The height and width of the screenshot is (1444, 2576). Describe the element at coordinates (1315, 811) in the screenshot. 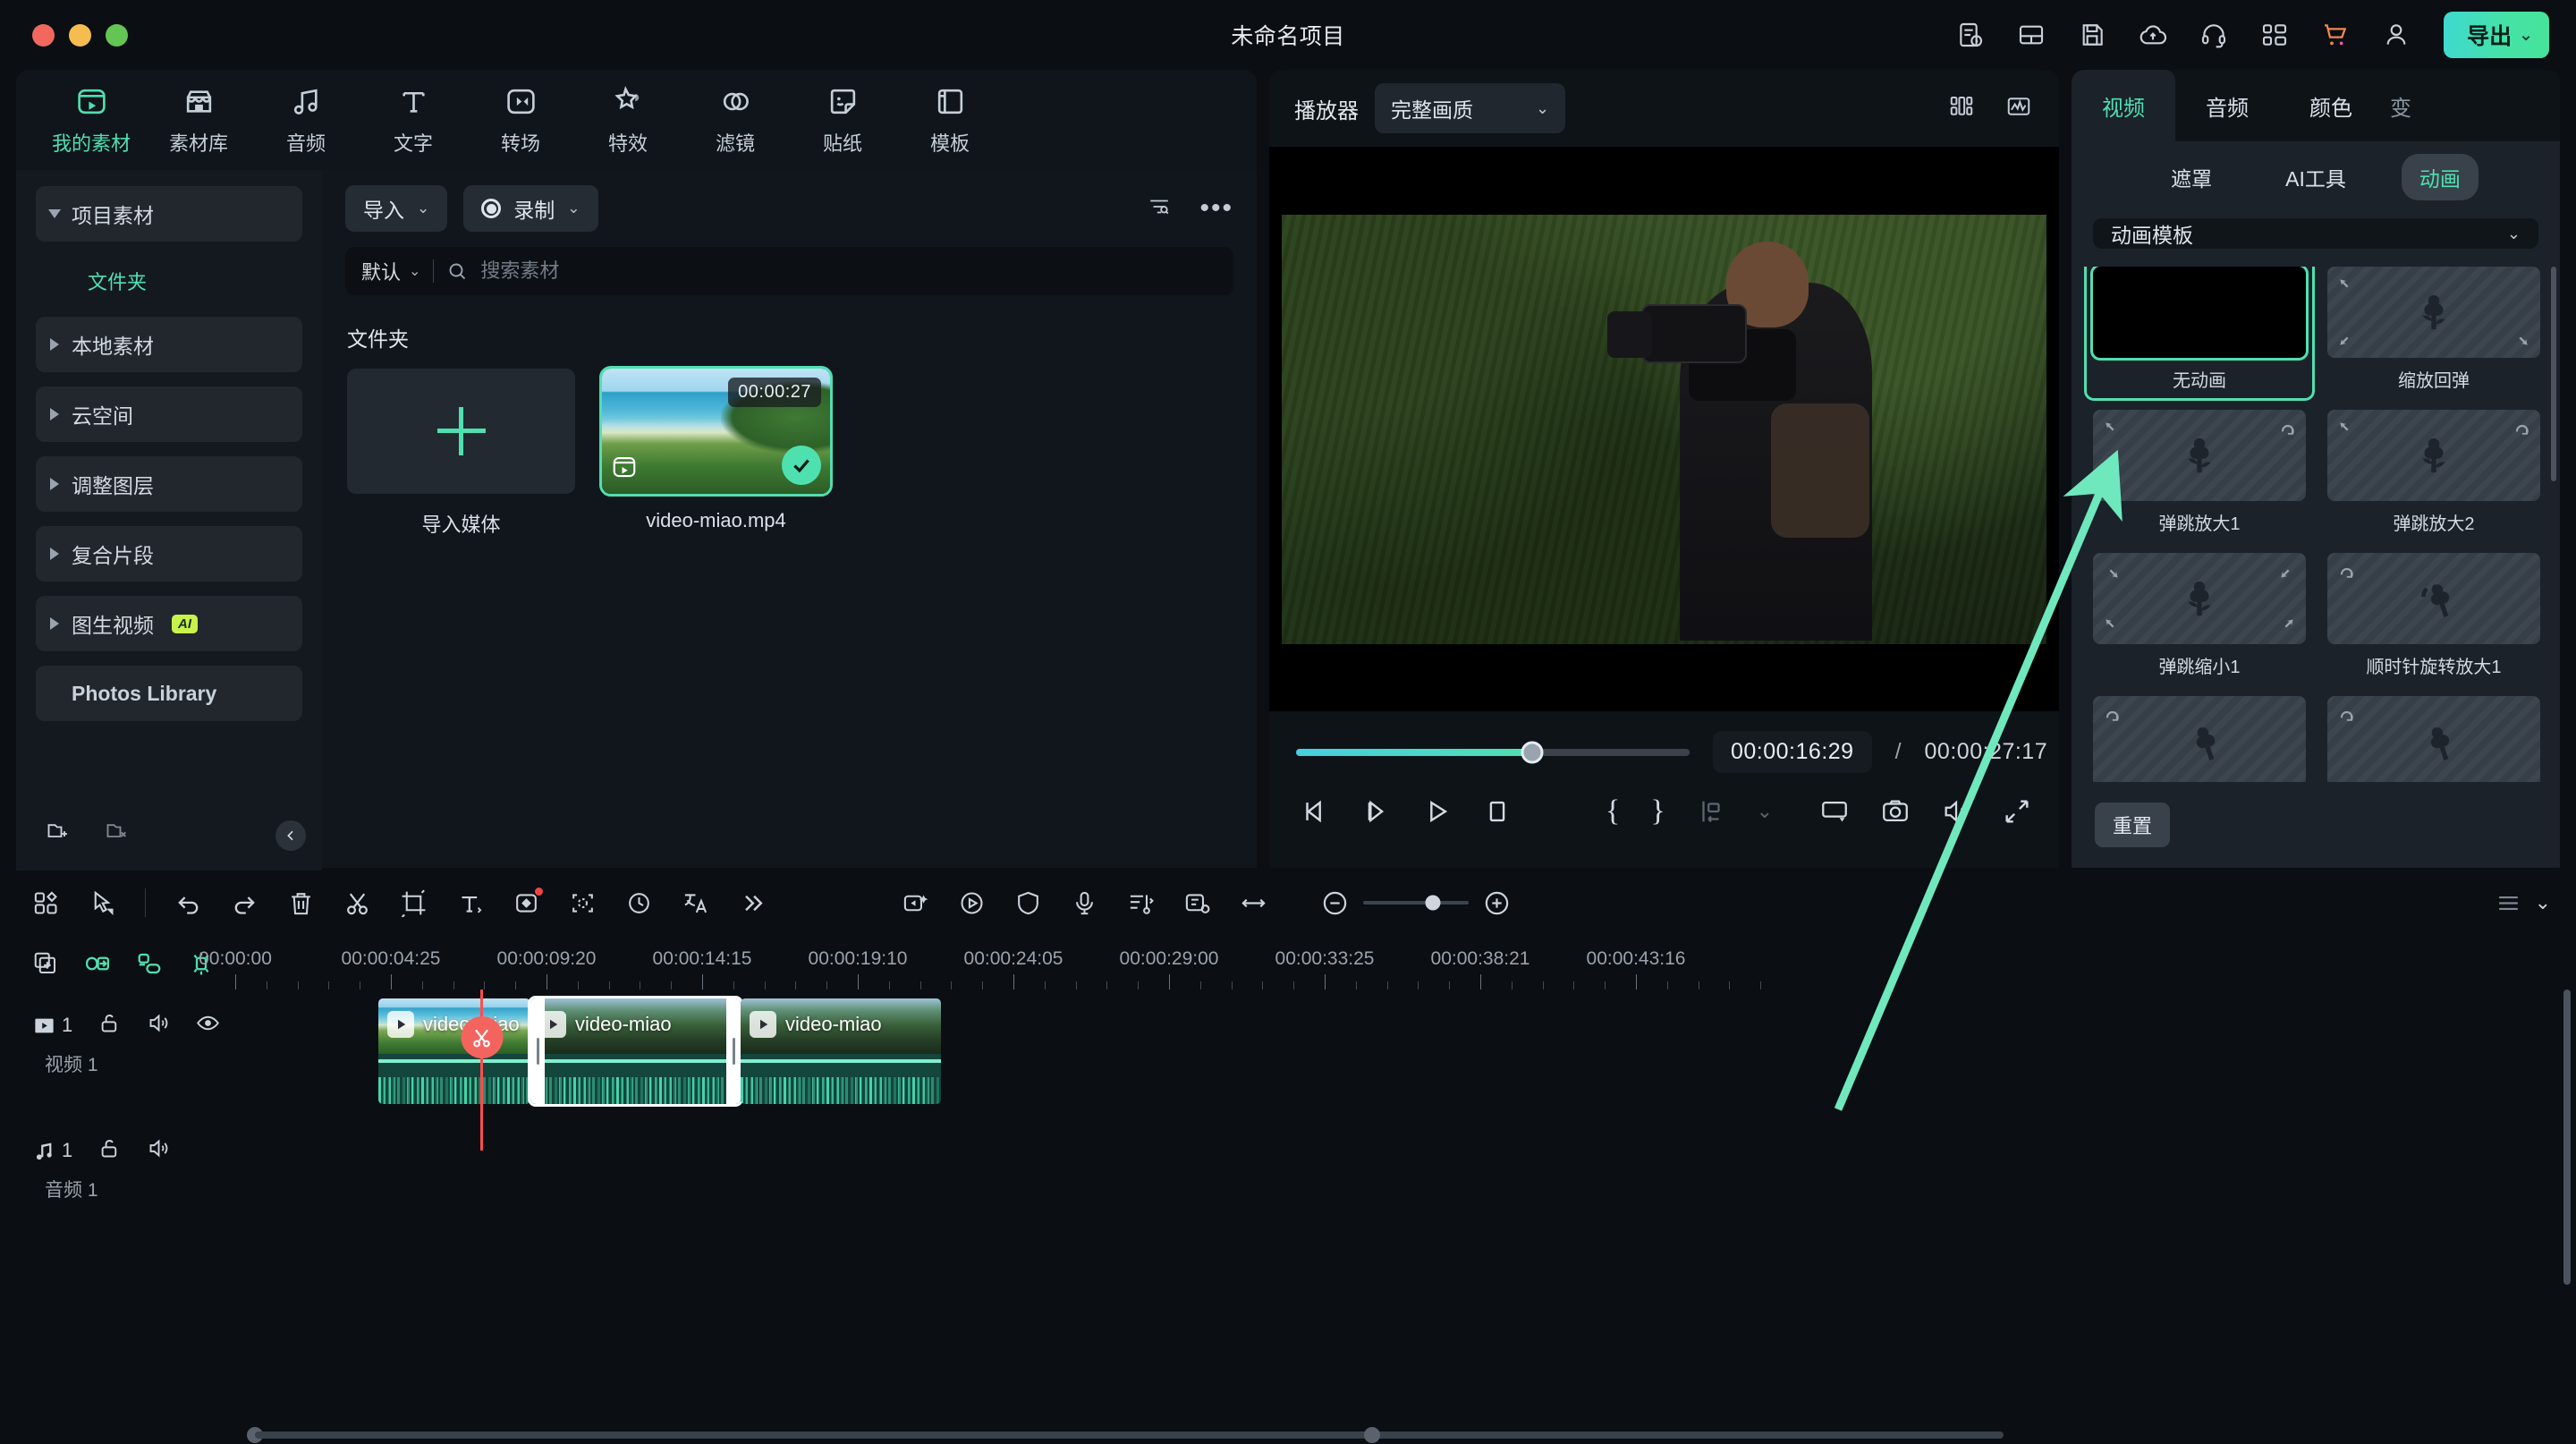

I see `prev-frame-icon` at that location.